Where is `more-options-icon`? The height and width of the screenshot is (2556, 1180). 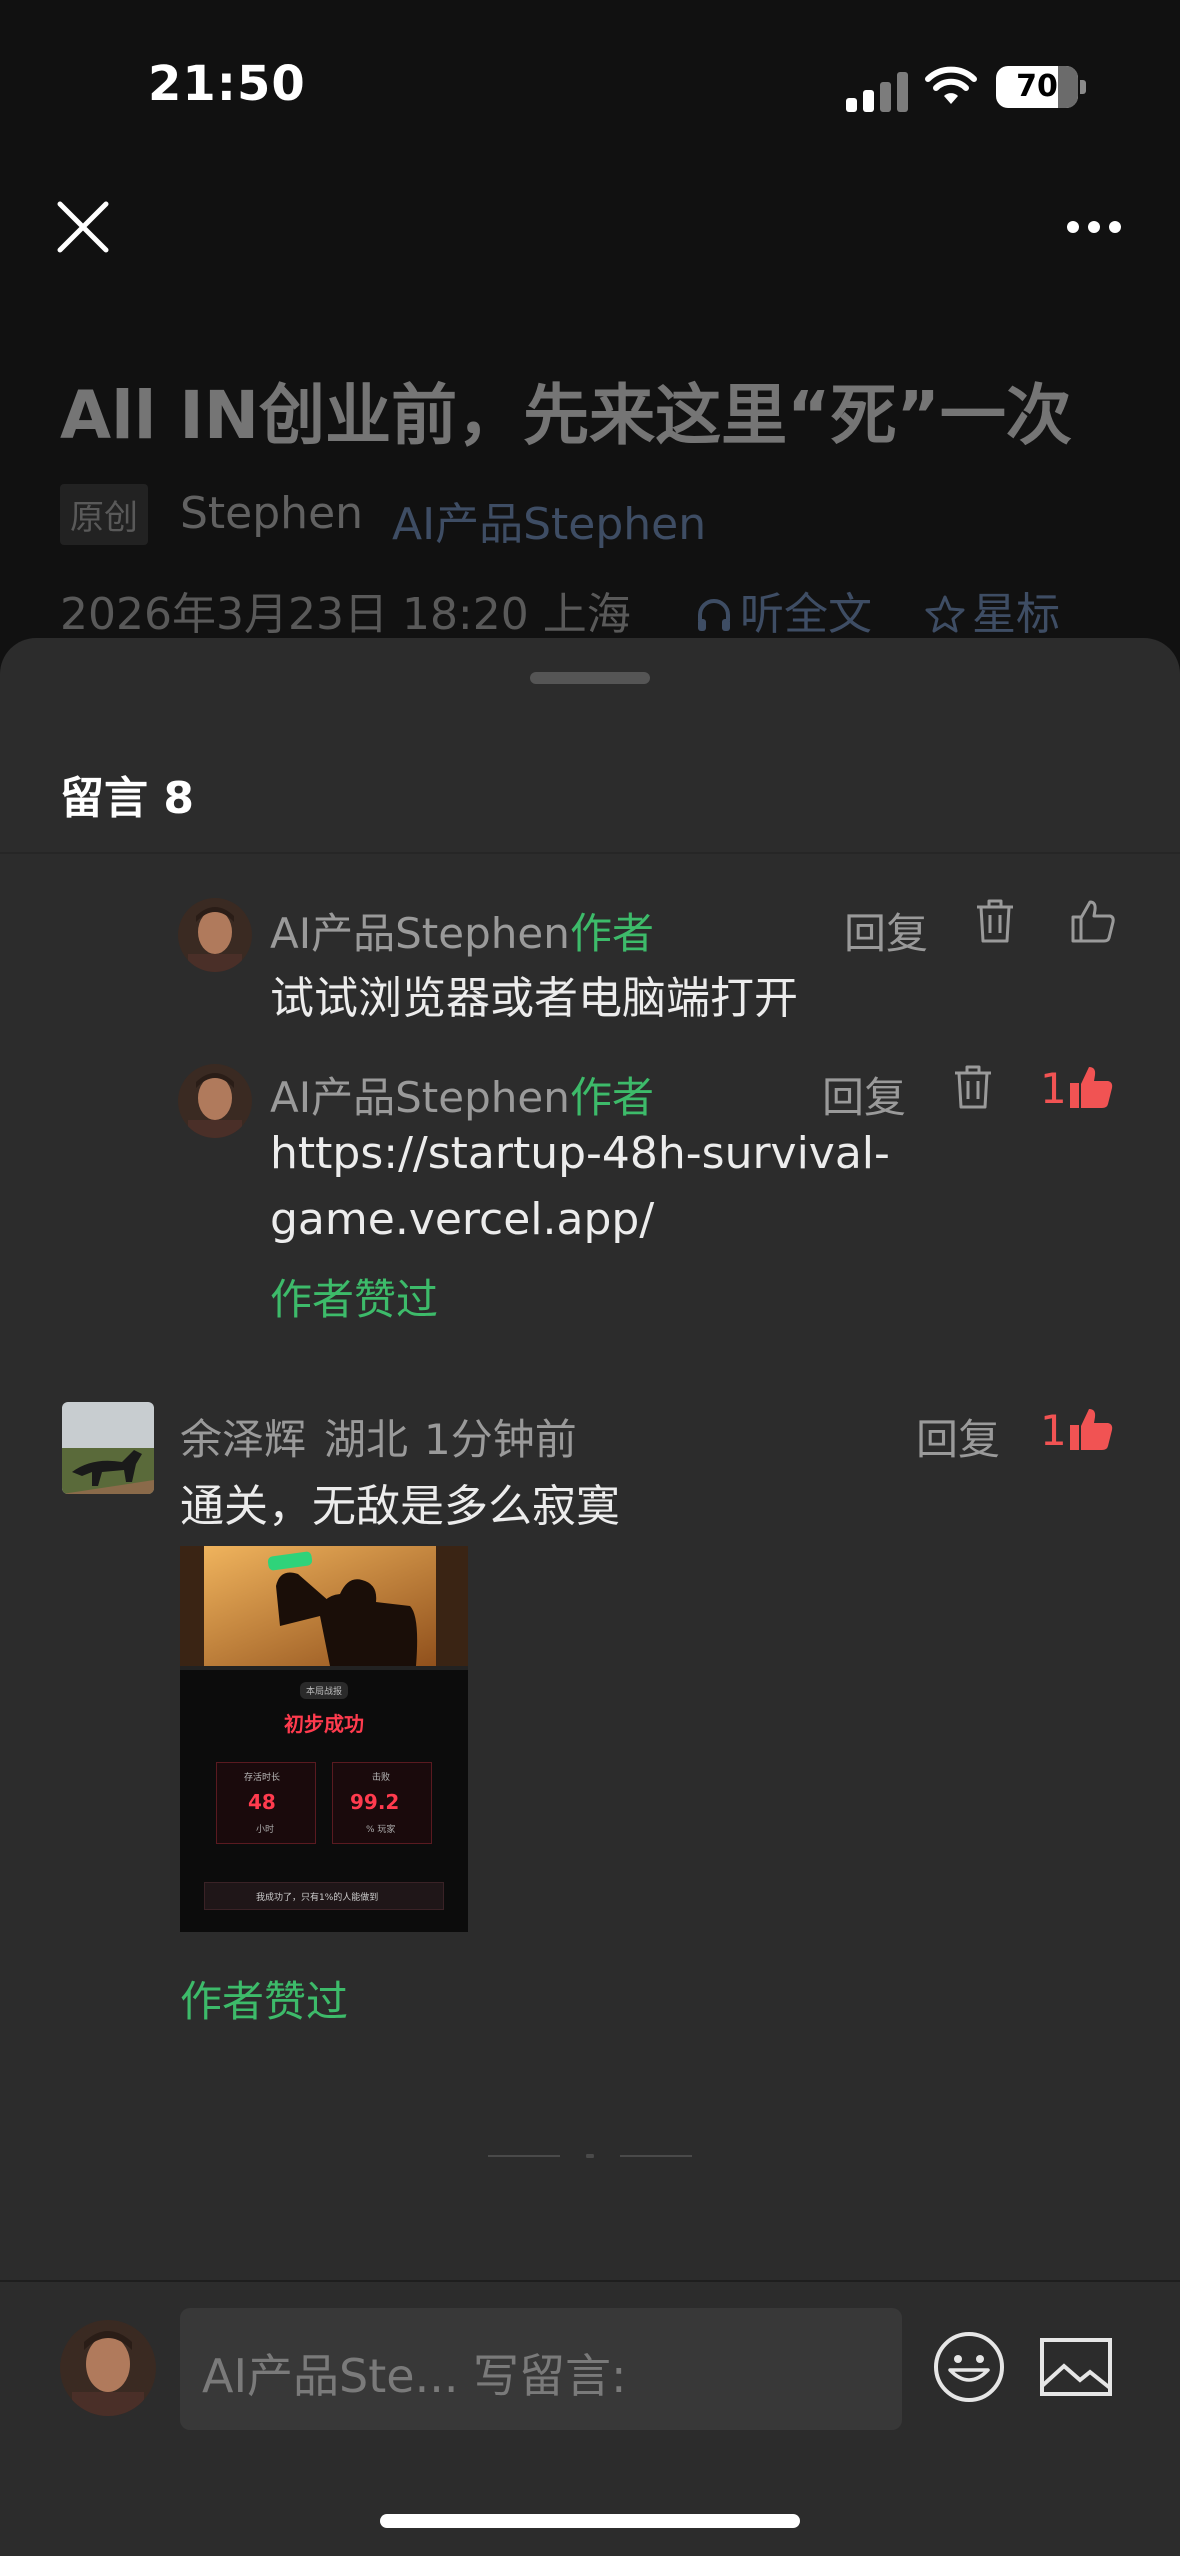 more-options-icon is located at coordinates (1094, 227).